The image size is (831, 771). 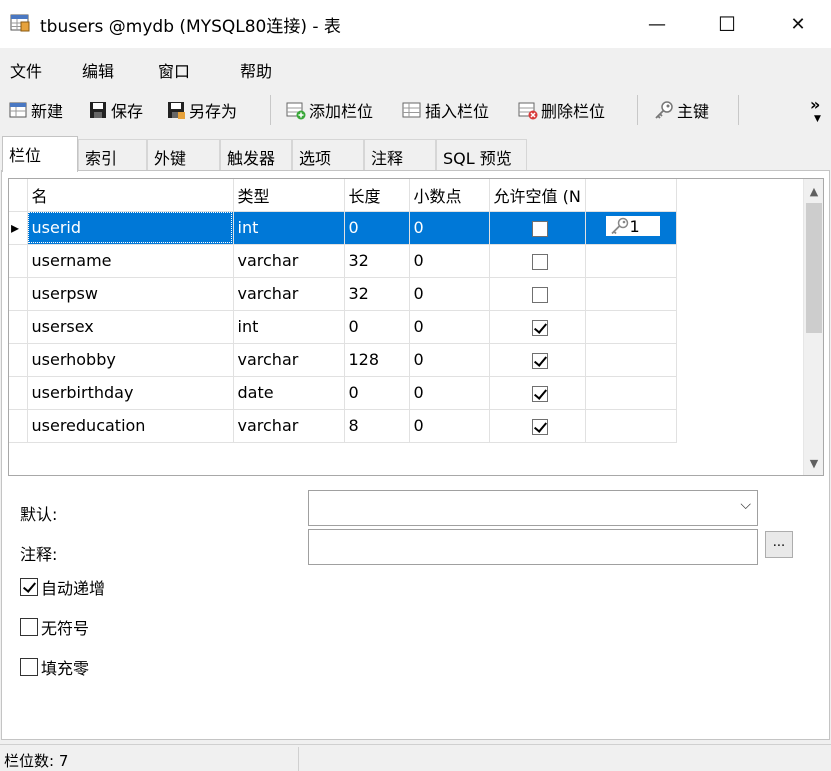 I want to click on zerofill-checkbox, so click(x=29, y=667).